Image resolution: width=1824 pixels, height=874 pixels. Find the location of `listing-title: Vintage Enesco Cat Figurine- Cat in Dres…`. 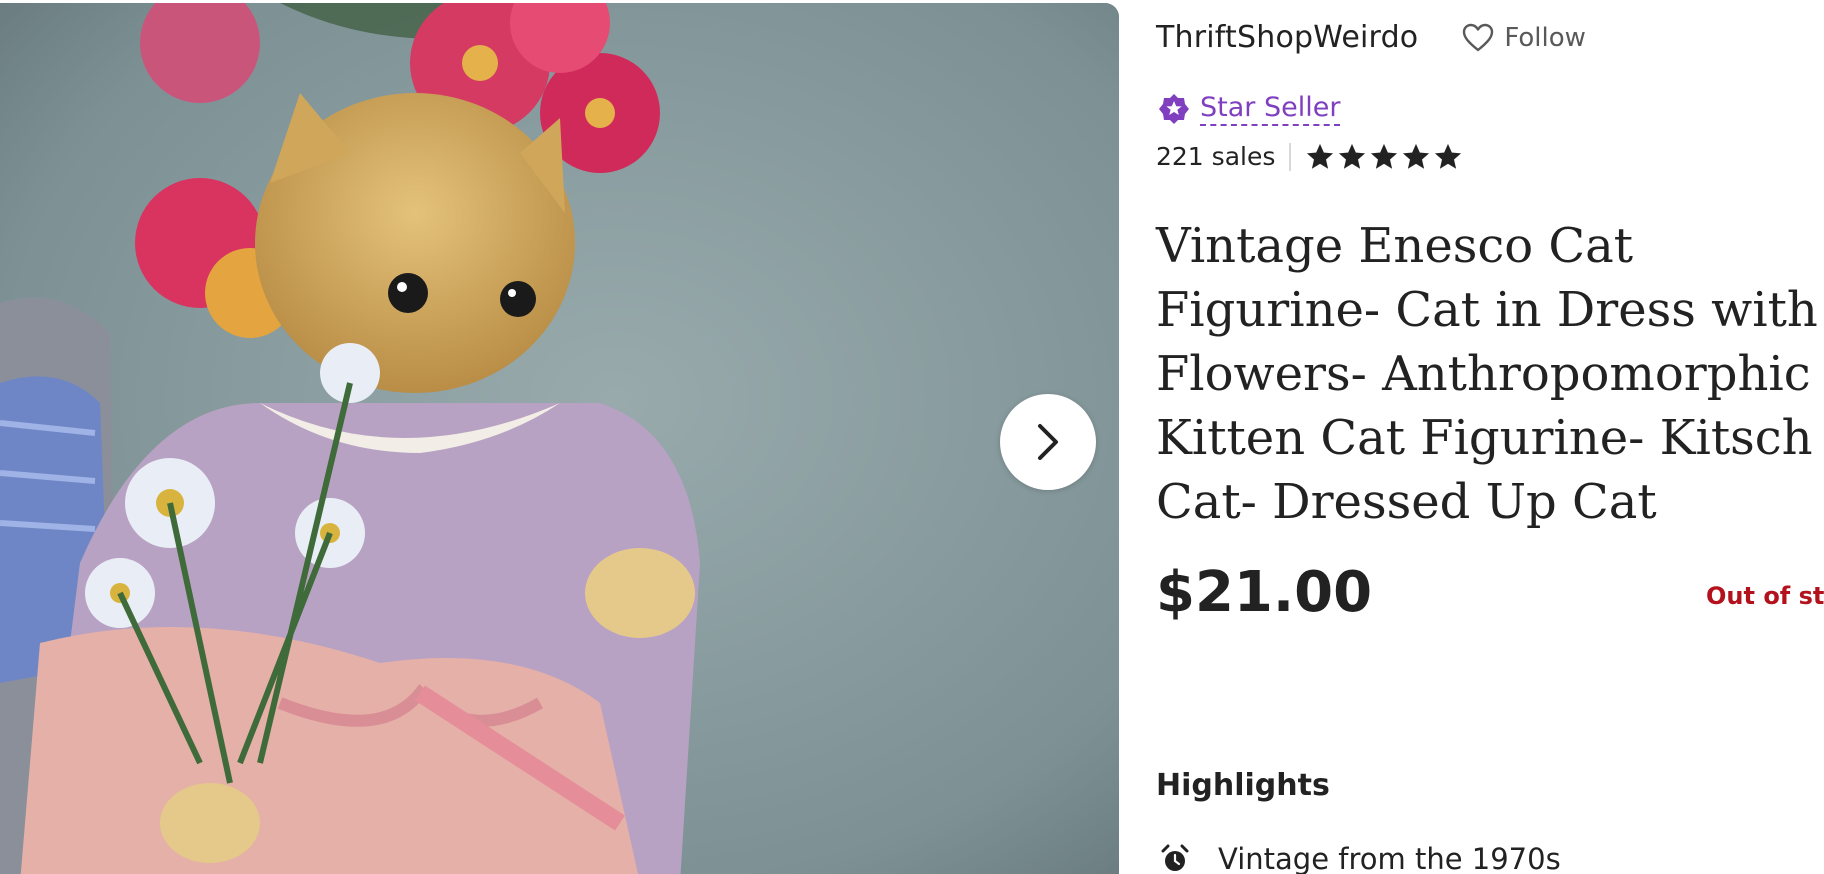

listing-title: Vintage Enesco Cat Figurine- Cat in Dres… is located at coordinates (1487, 374).